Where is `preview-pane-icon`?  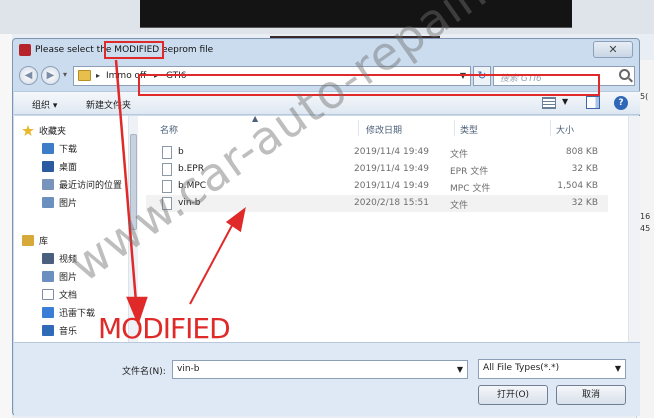 preview-pane-icon is located at coordinates (593, 102).